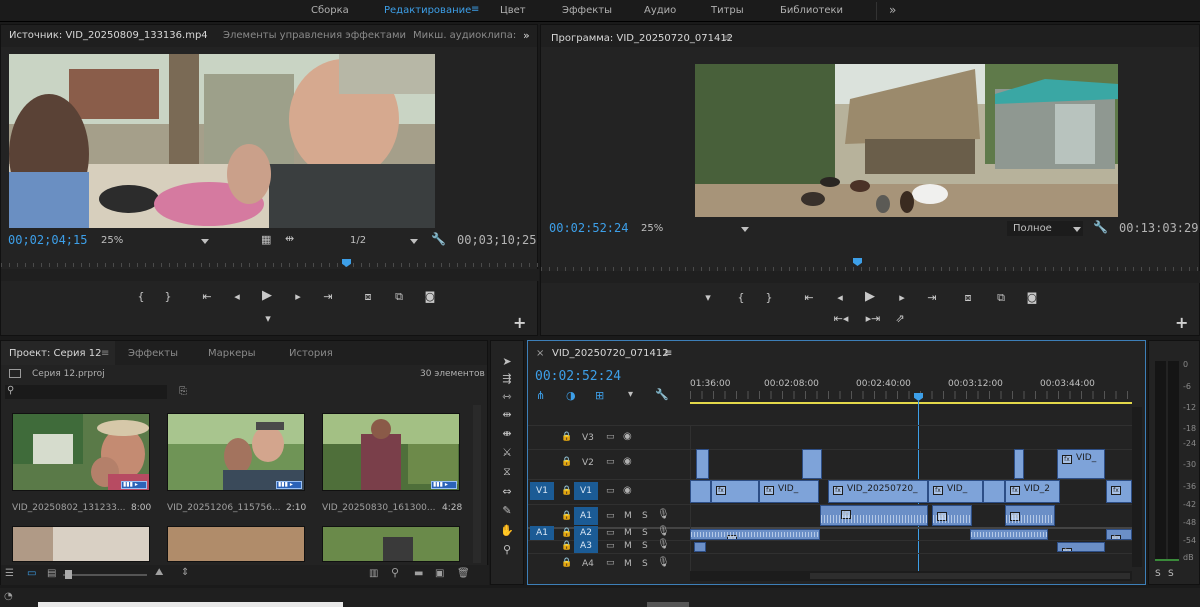 The height and width of the screenshot is (607, 1200). I want to click on source-export-frame-icon: ◙, so click(430, 297).